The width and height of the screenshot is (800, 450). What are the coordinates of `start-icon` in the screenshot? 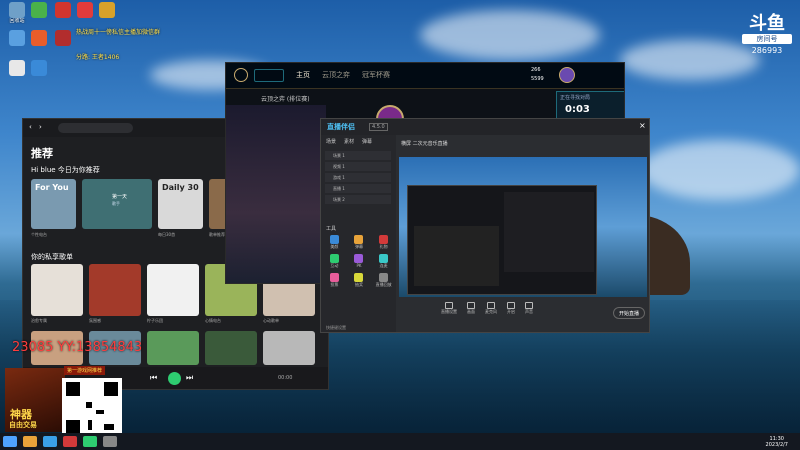 It's located at (10, 441).